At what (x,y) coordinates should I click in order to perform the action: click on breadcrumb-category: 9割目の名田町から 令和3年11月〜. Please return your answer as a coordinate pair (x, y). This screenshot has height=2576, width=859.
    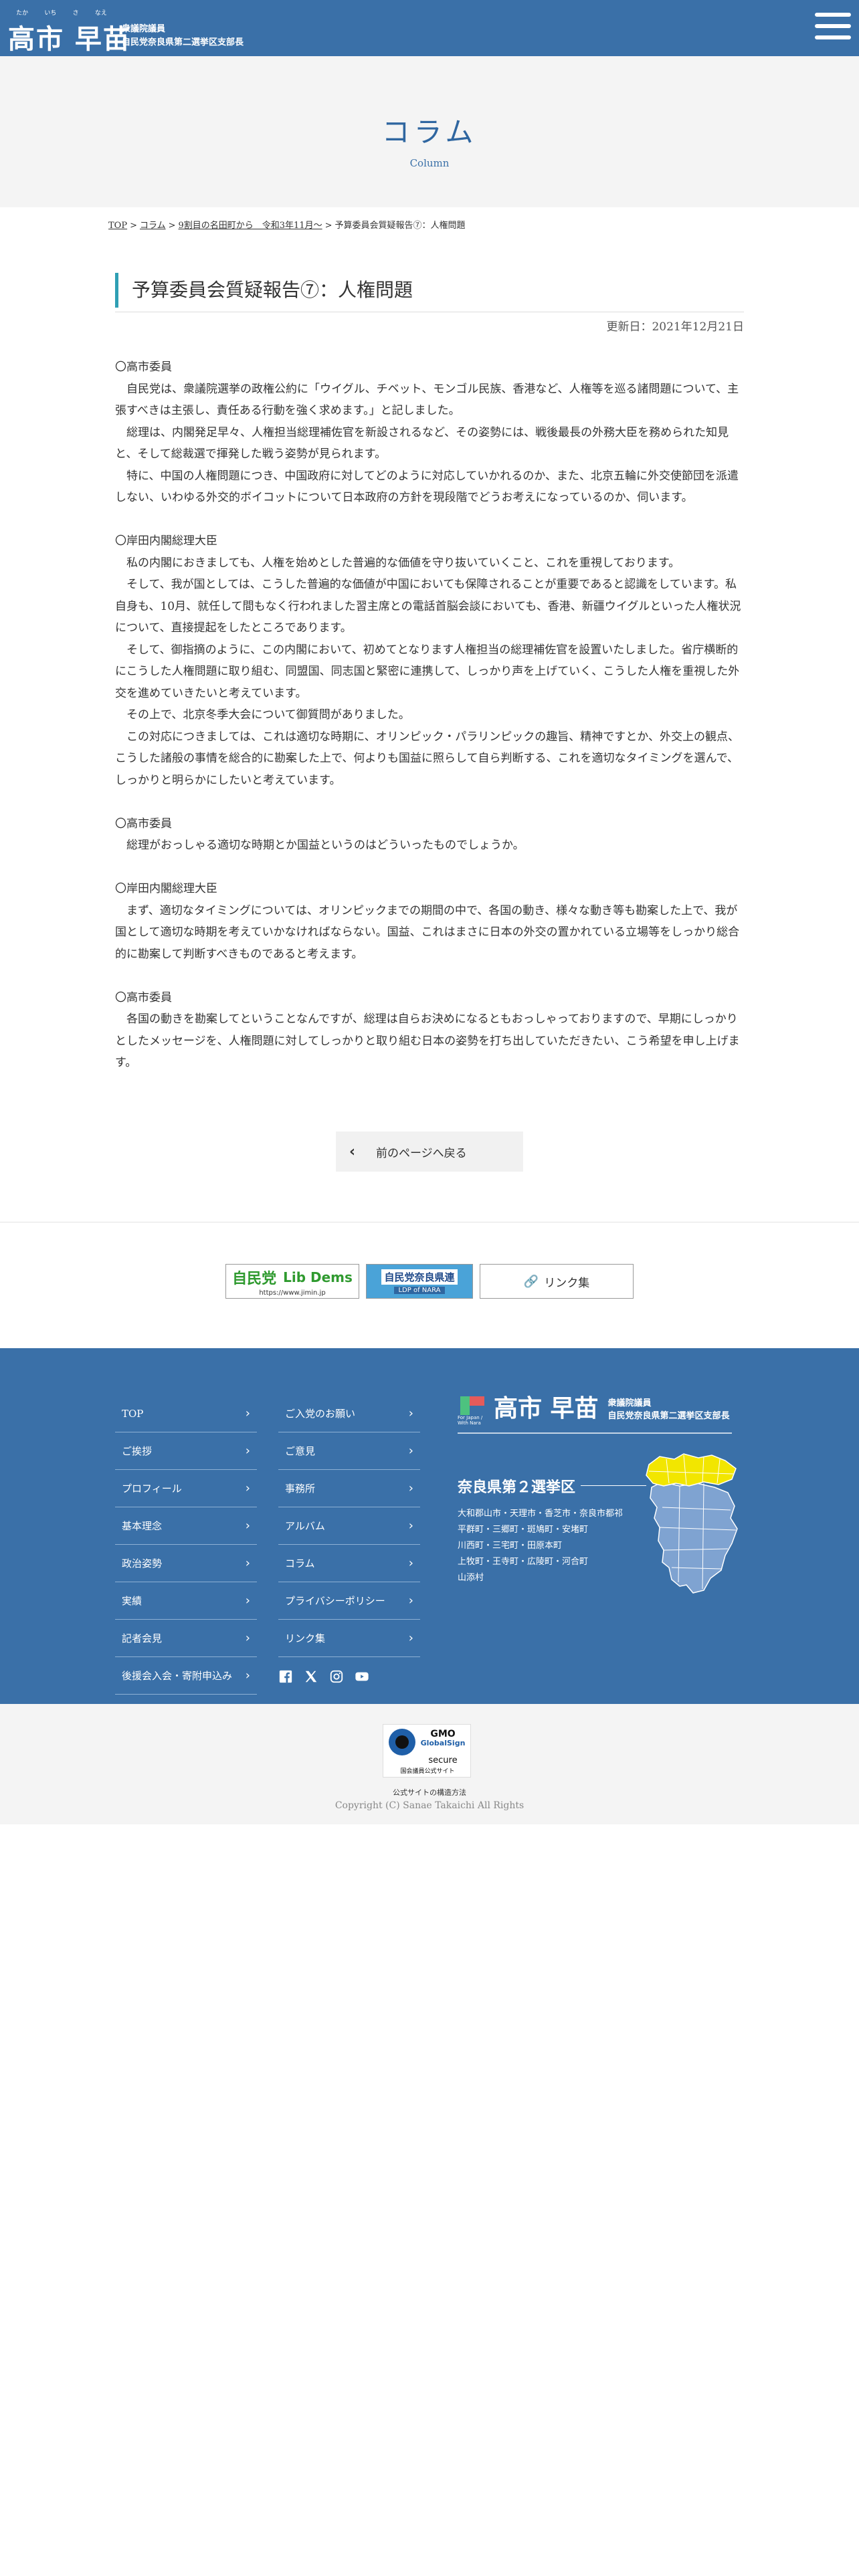
    Looking at the image, I should click on (250, 226).